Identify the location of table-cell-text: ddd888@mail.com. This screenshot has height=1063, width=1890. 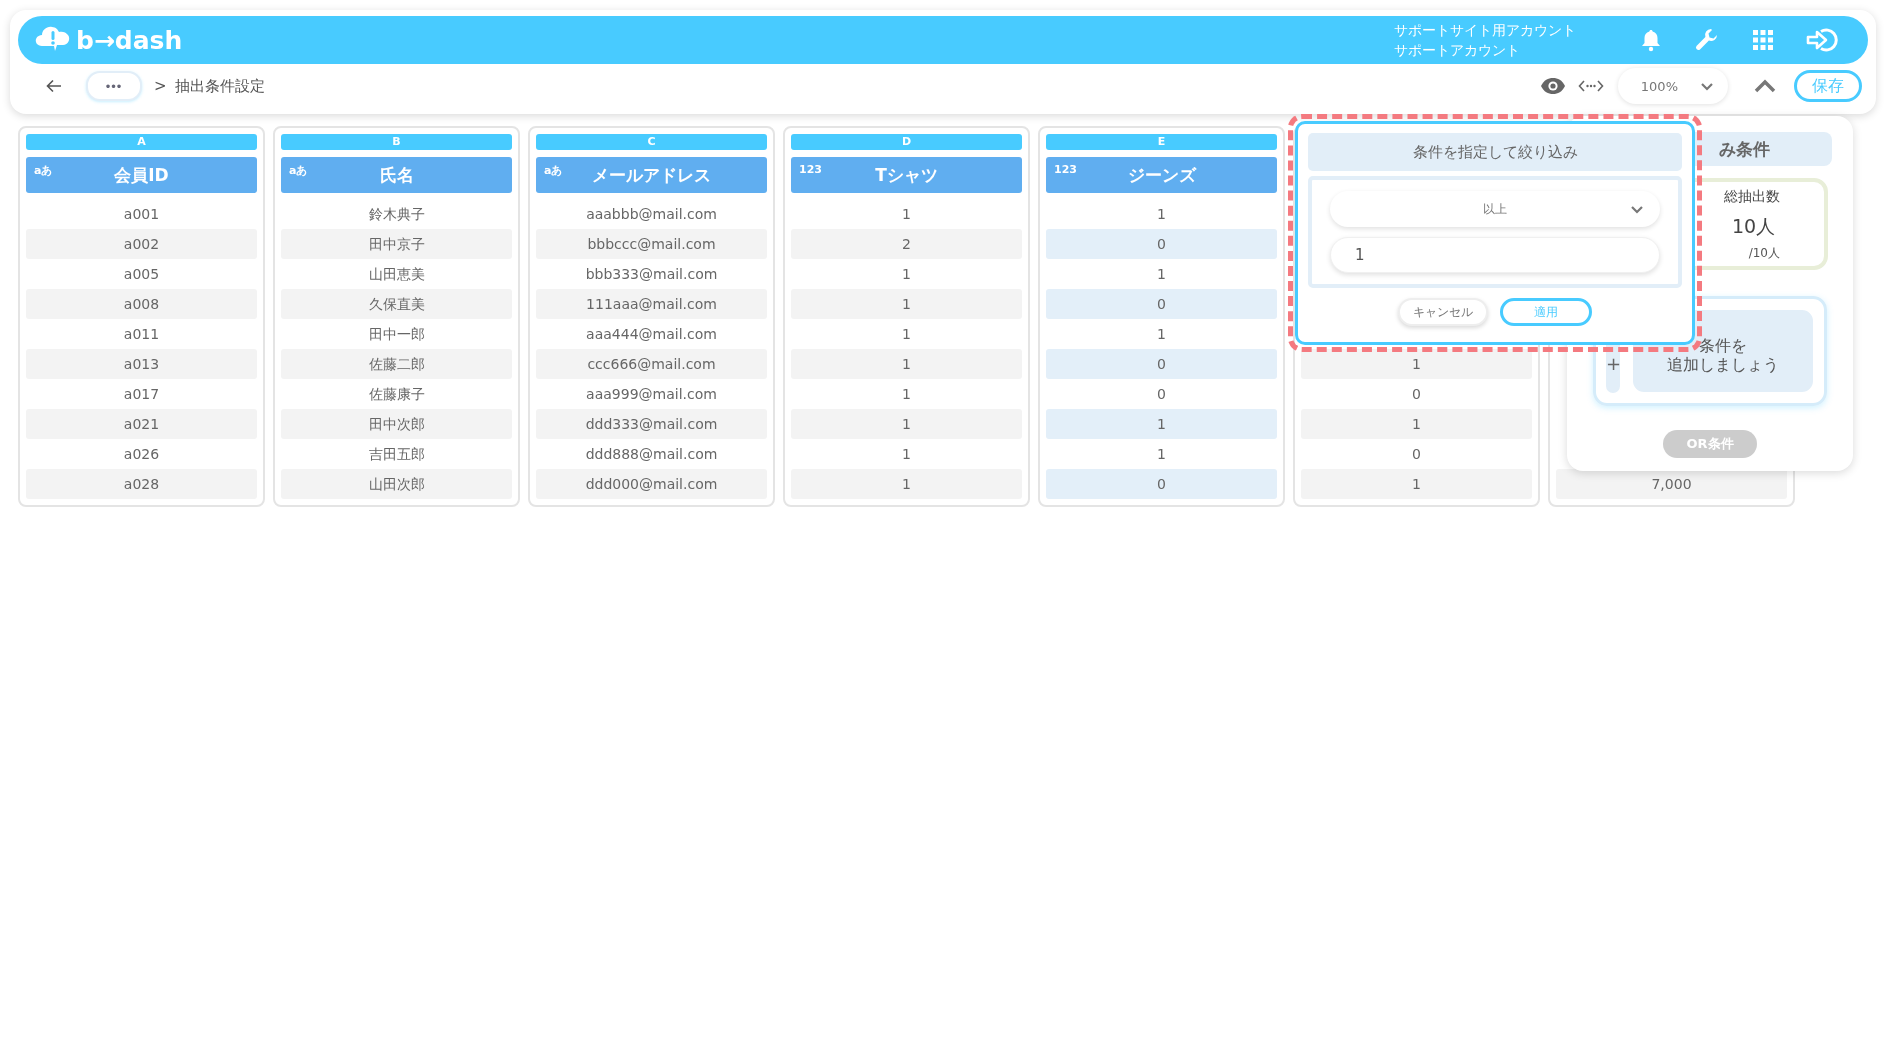
(651, 454).